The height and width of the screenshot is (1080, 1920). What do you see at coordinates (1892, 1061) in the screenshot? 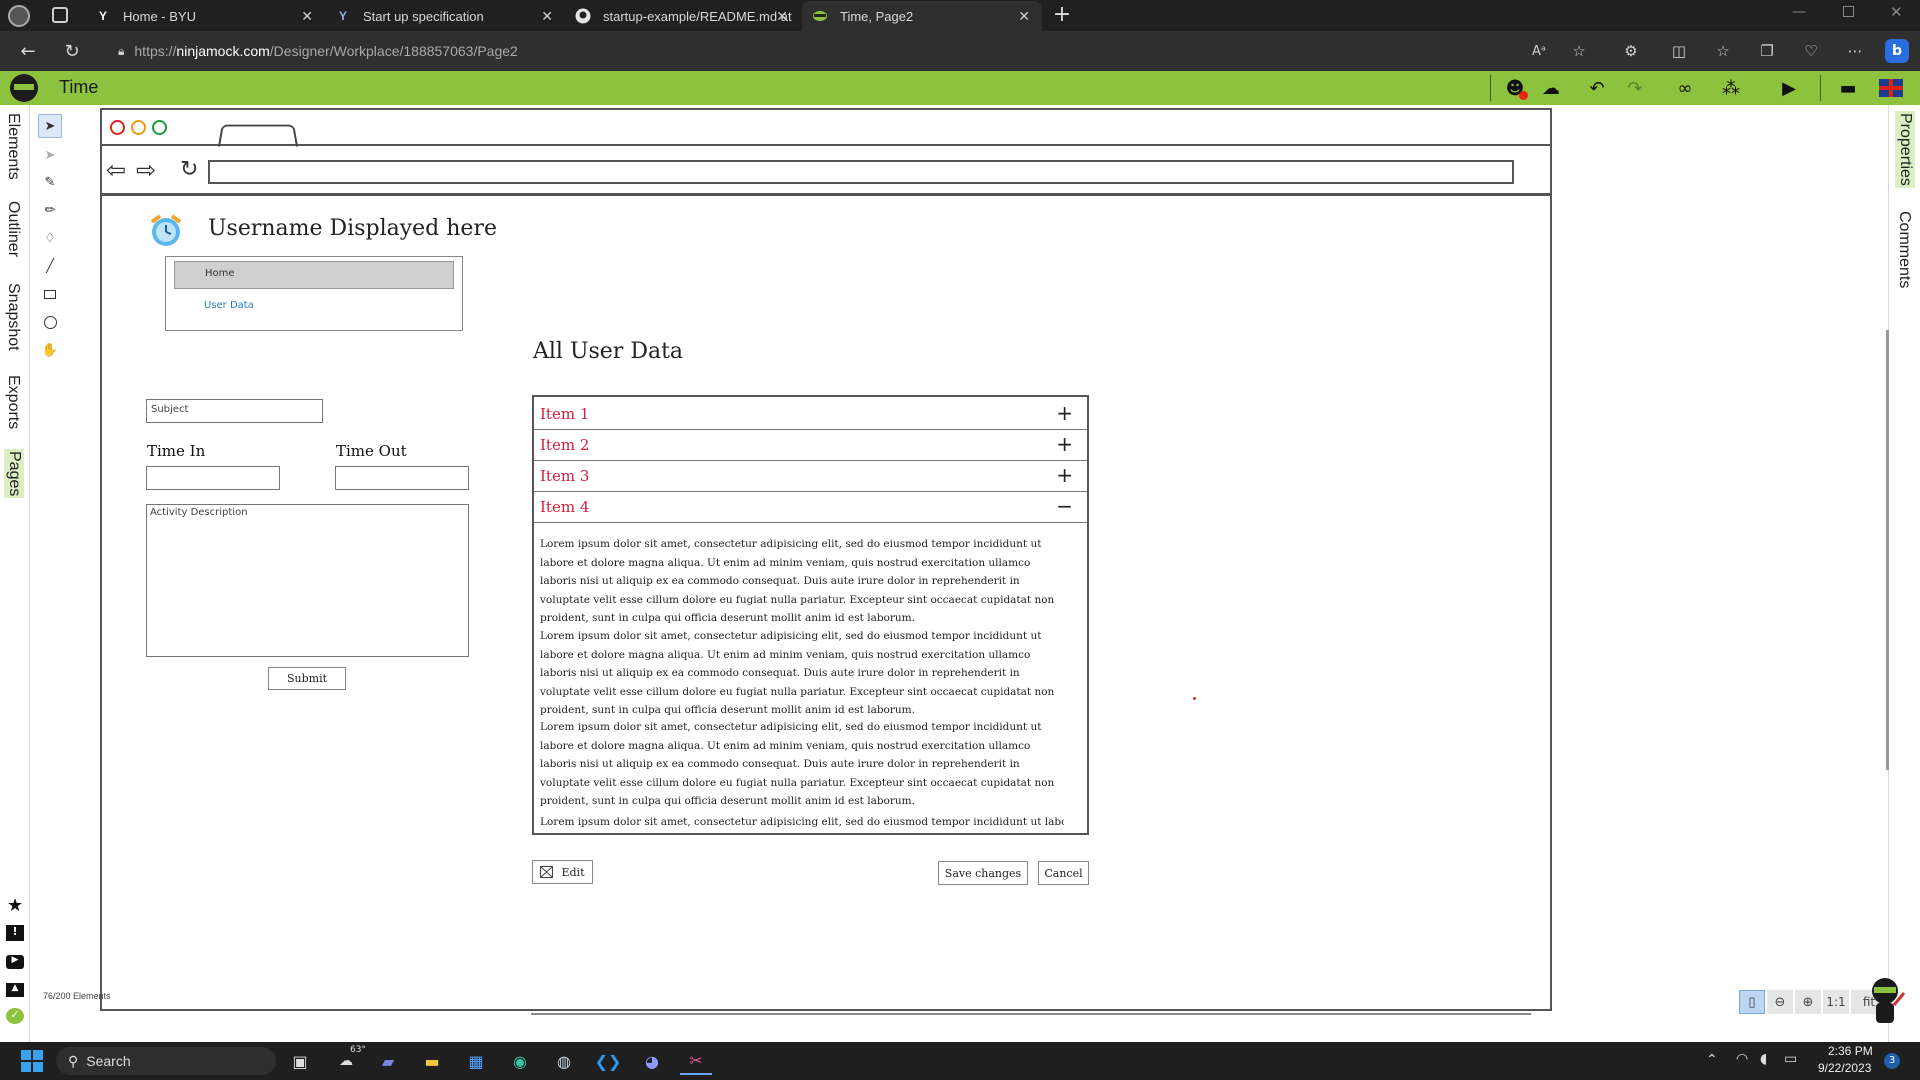
I see `notification-badge: 3` at bounding box center [1892, 1061].